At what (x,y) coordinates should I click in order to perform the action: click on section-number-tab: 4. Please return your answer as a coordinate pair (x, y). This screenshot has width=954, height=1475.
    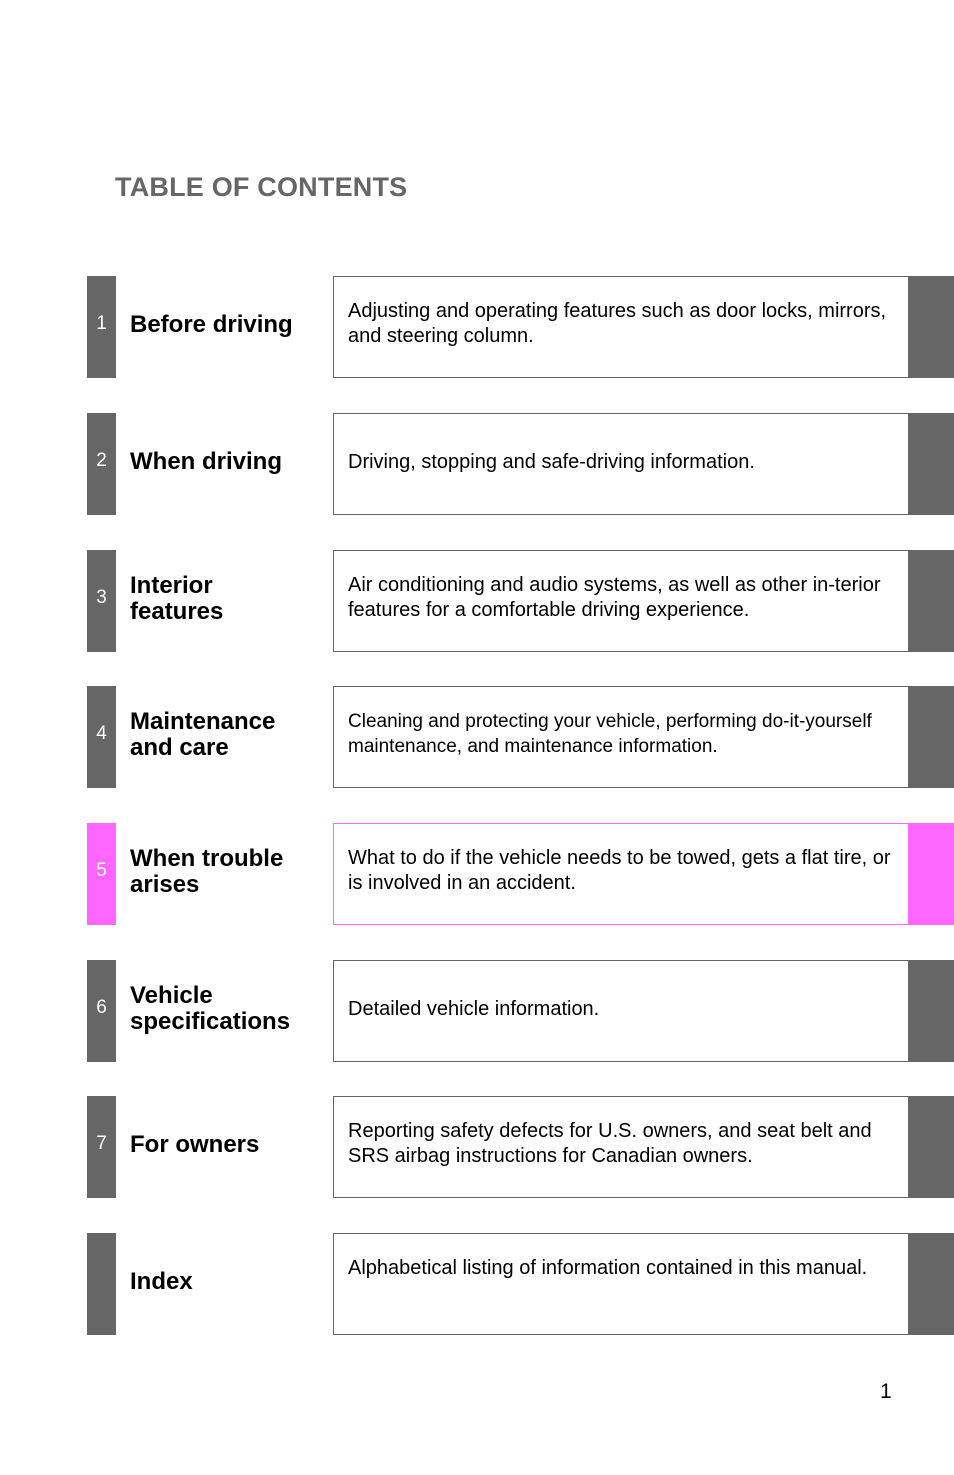
    Looking at the image, I should click on (101, 737).